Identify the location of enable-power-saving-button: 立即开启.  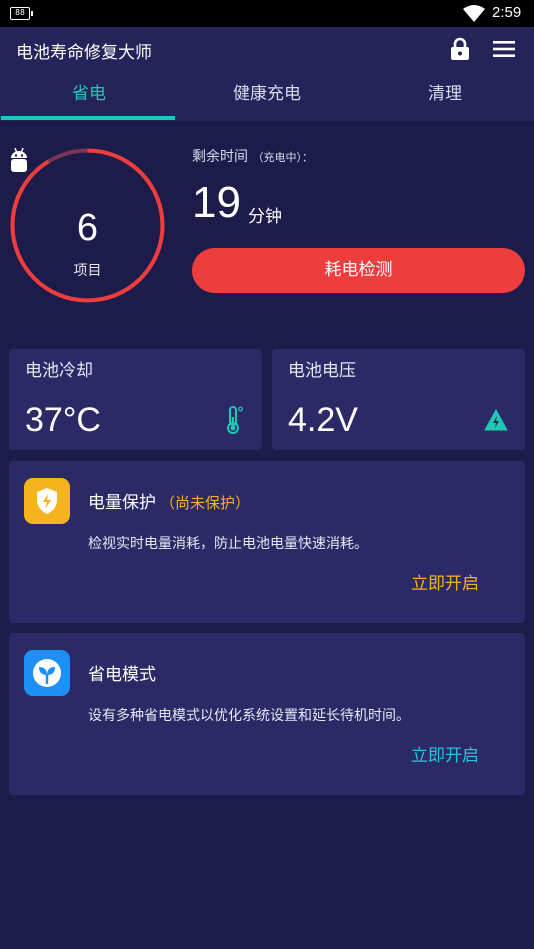
(445, 753).